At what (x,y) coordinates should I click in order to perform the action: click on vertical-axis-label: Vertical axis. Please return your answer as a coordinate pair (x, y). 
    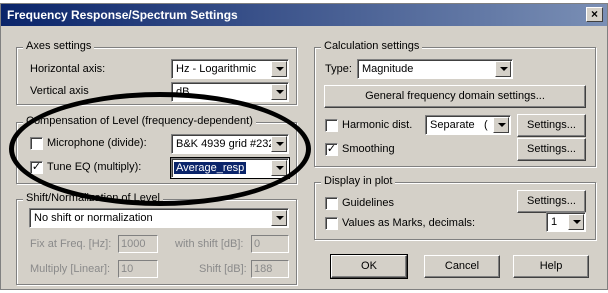
    Looking at the image, I should click on (59, 91).